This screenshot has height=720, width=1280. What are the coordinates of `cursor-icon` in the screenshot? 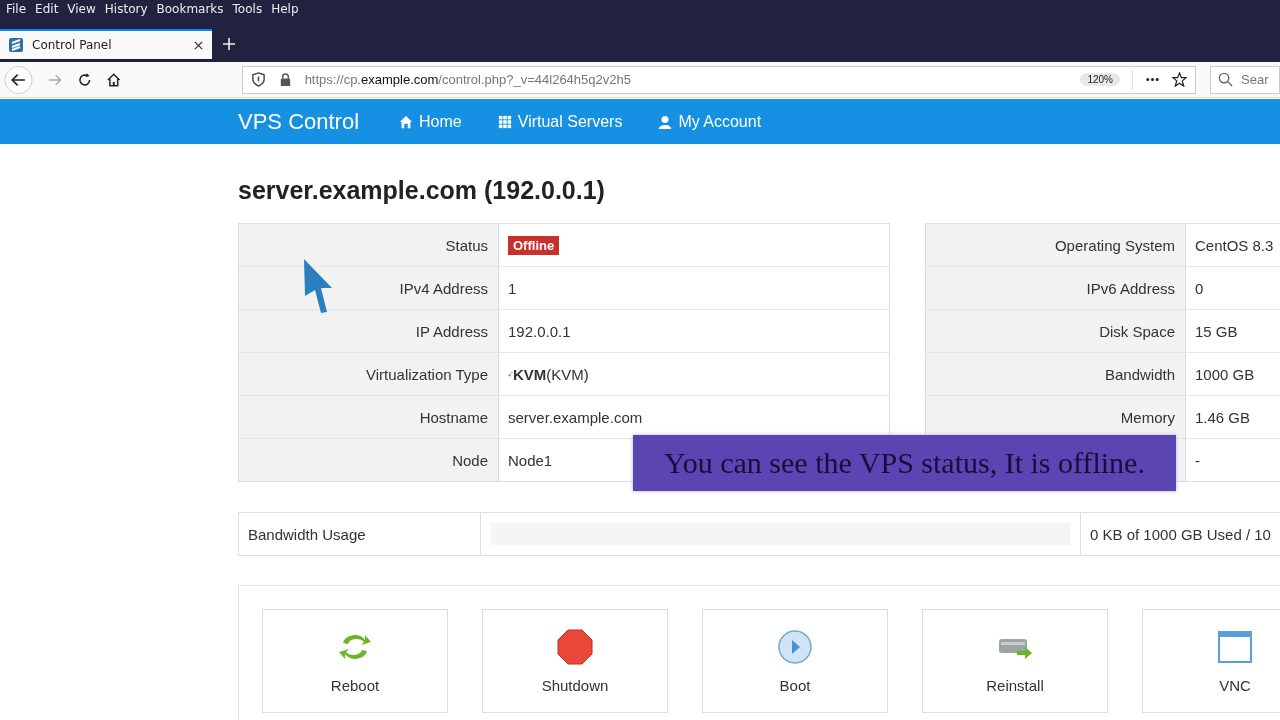 It's located at (318, 286).